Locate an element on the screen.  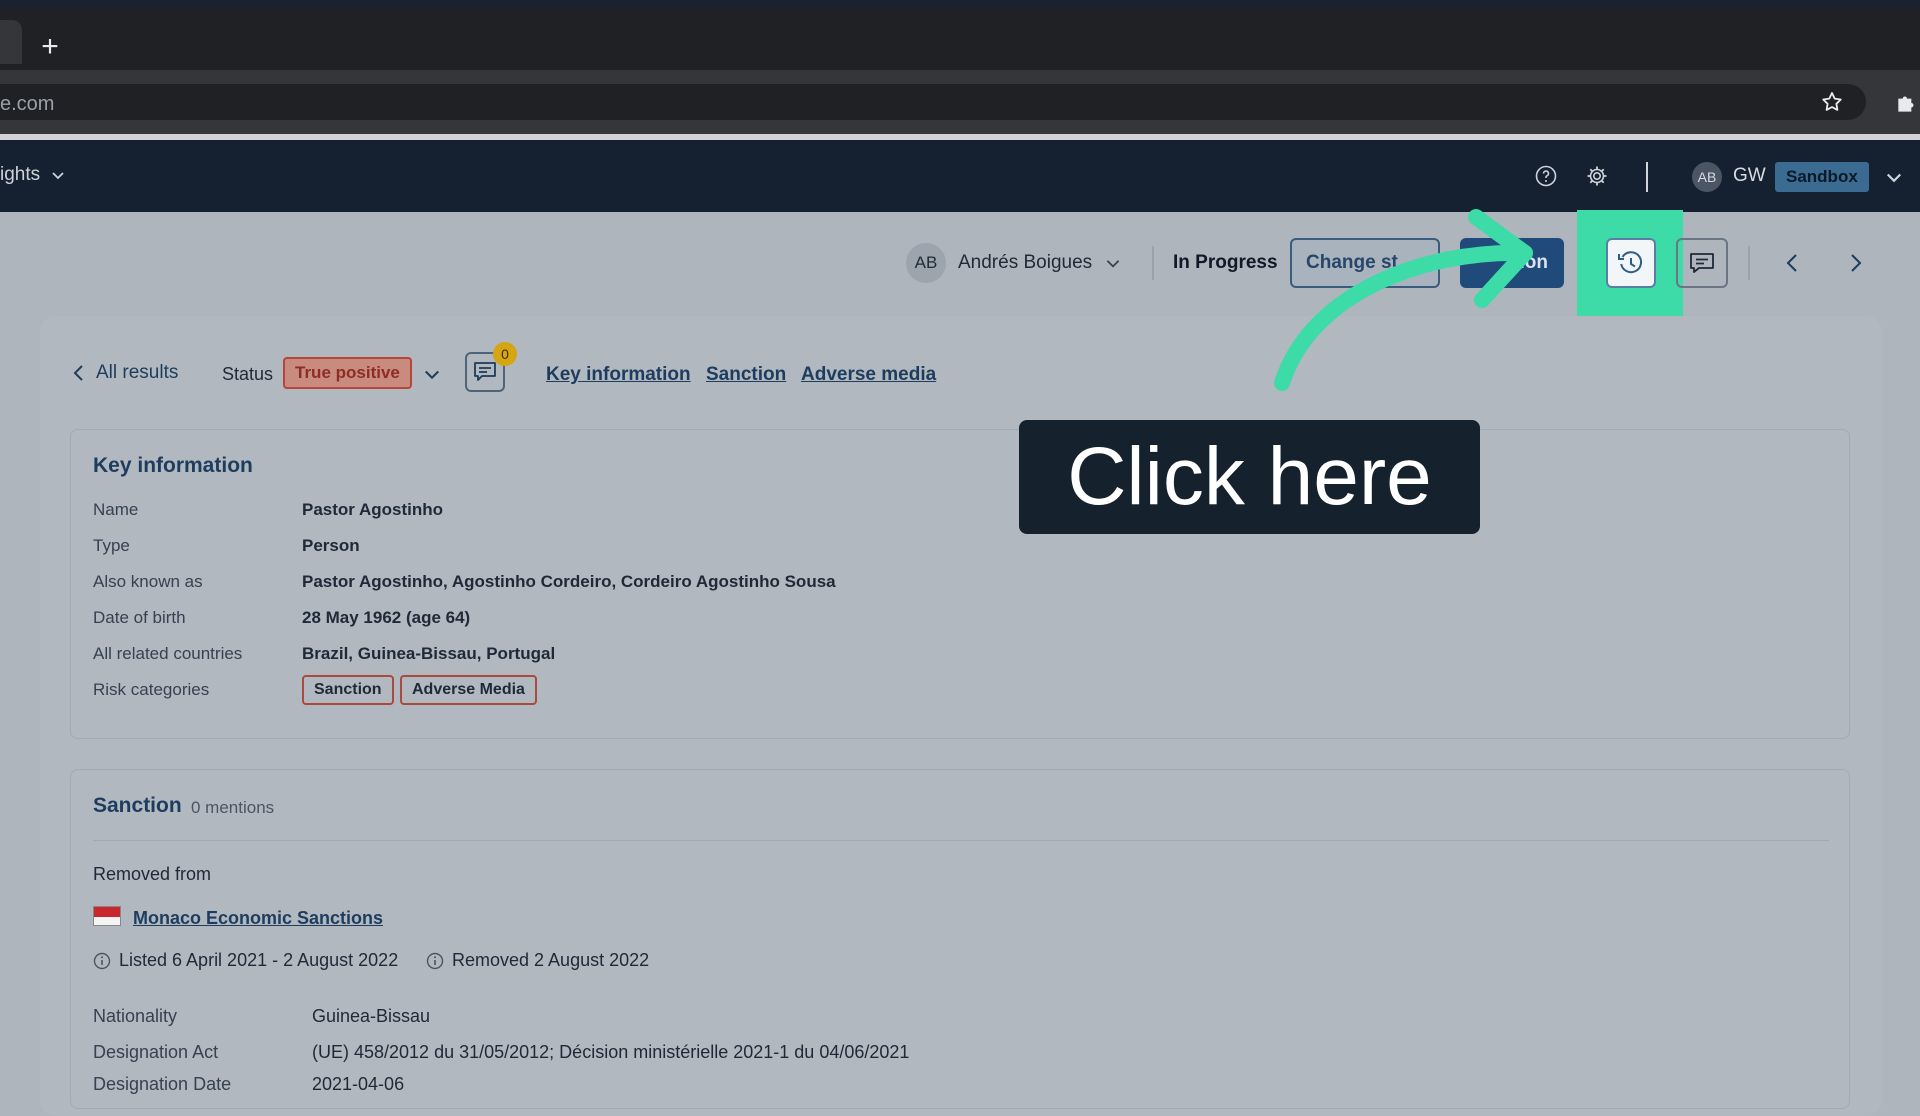
listed-text: Listed 6 April 2021 - 2 August 2022 is located at coordinates (259, 960).